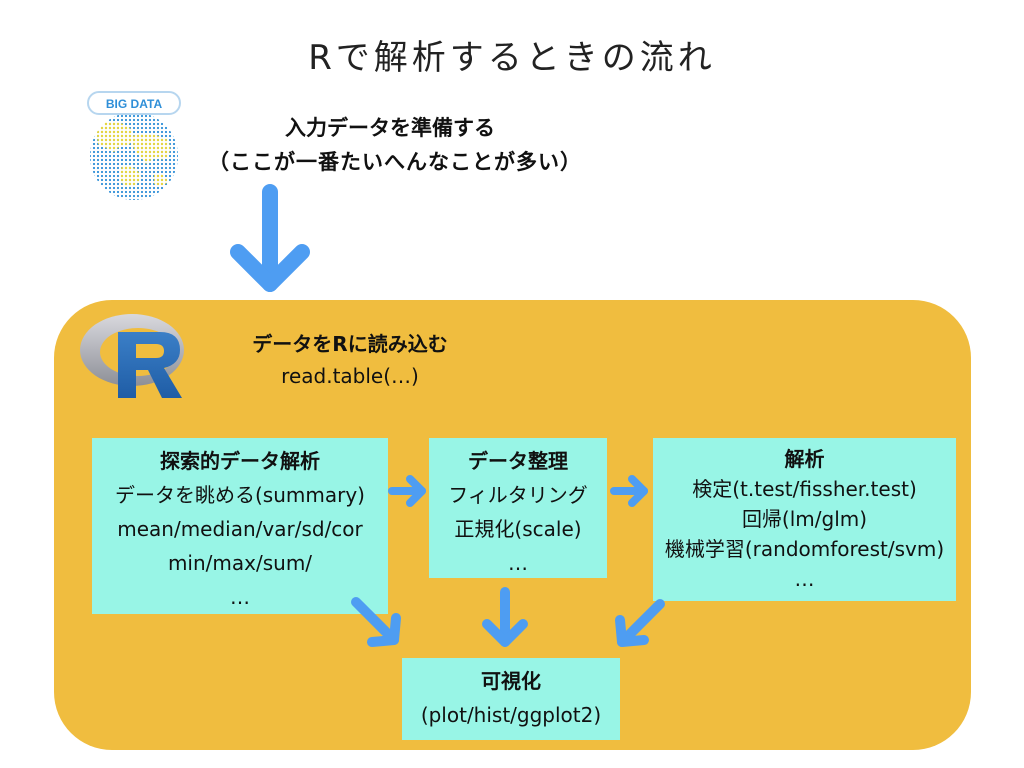 The width and height of the screenshot is (1024, 768). What do you see at coordinates (518, 461) in the screenshot?
I see `data-cleaning-heading: データ整理` at bounding box center [518, 461].